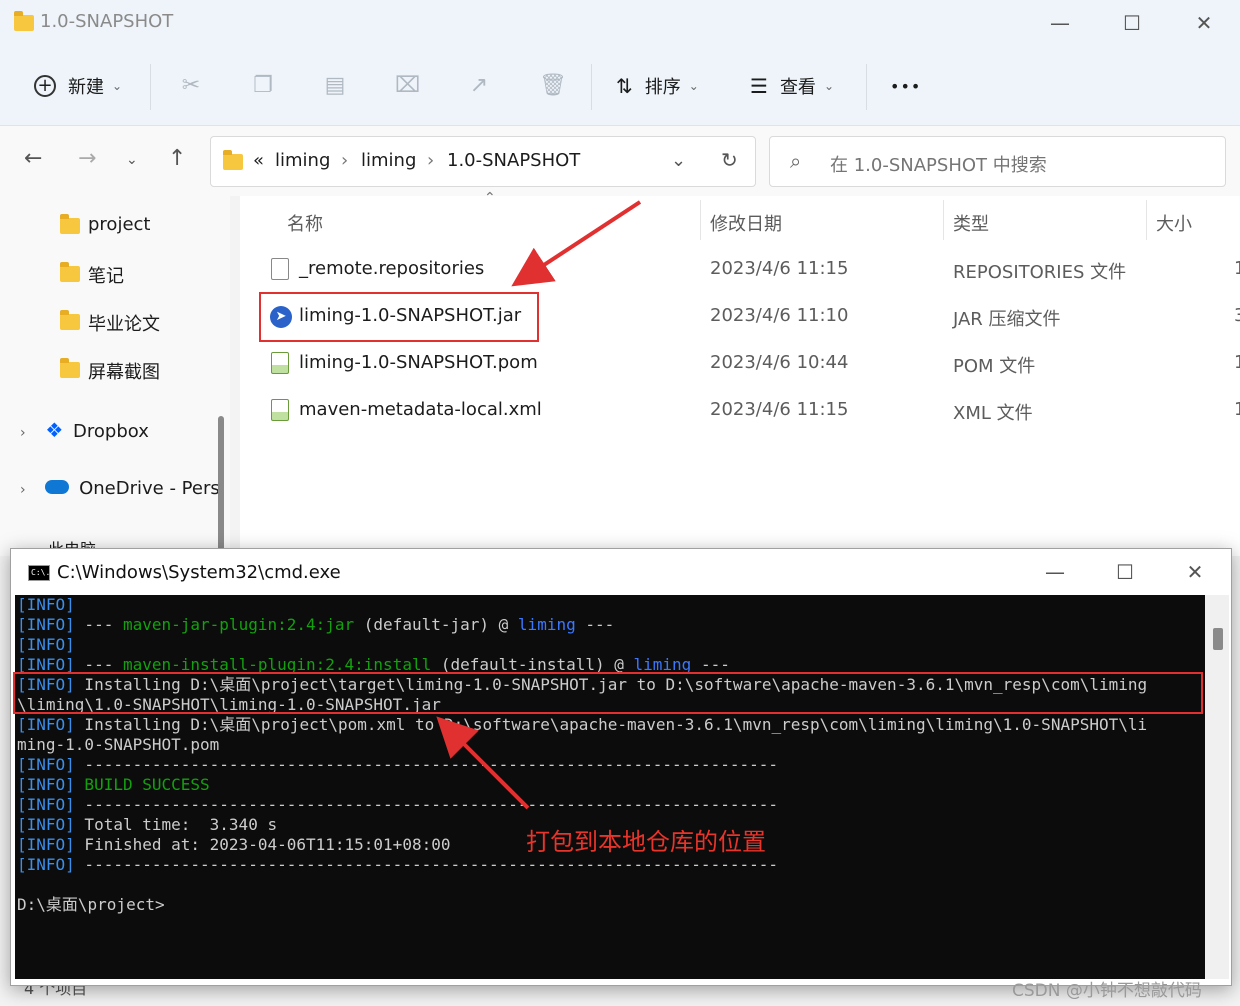  I want to click on console-text: ming-1.0-SNAPSHOT.pom, so click(118, 744).